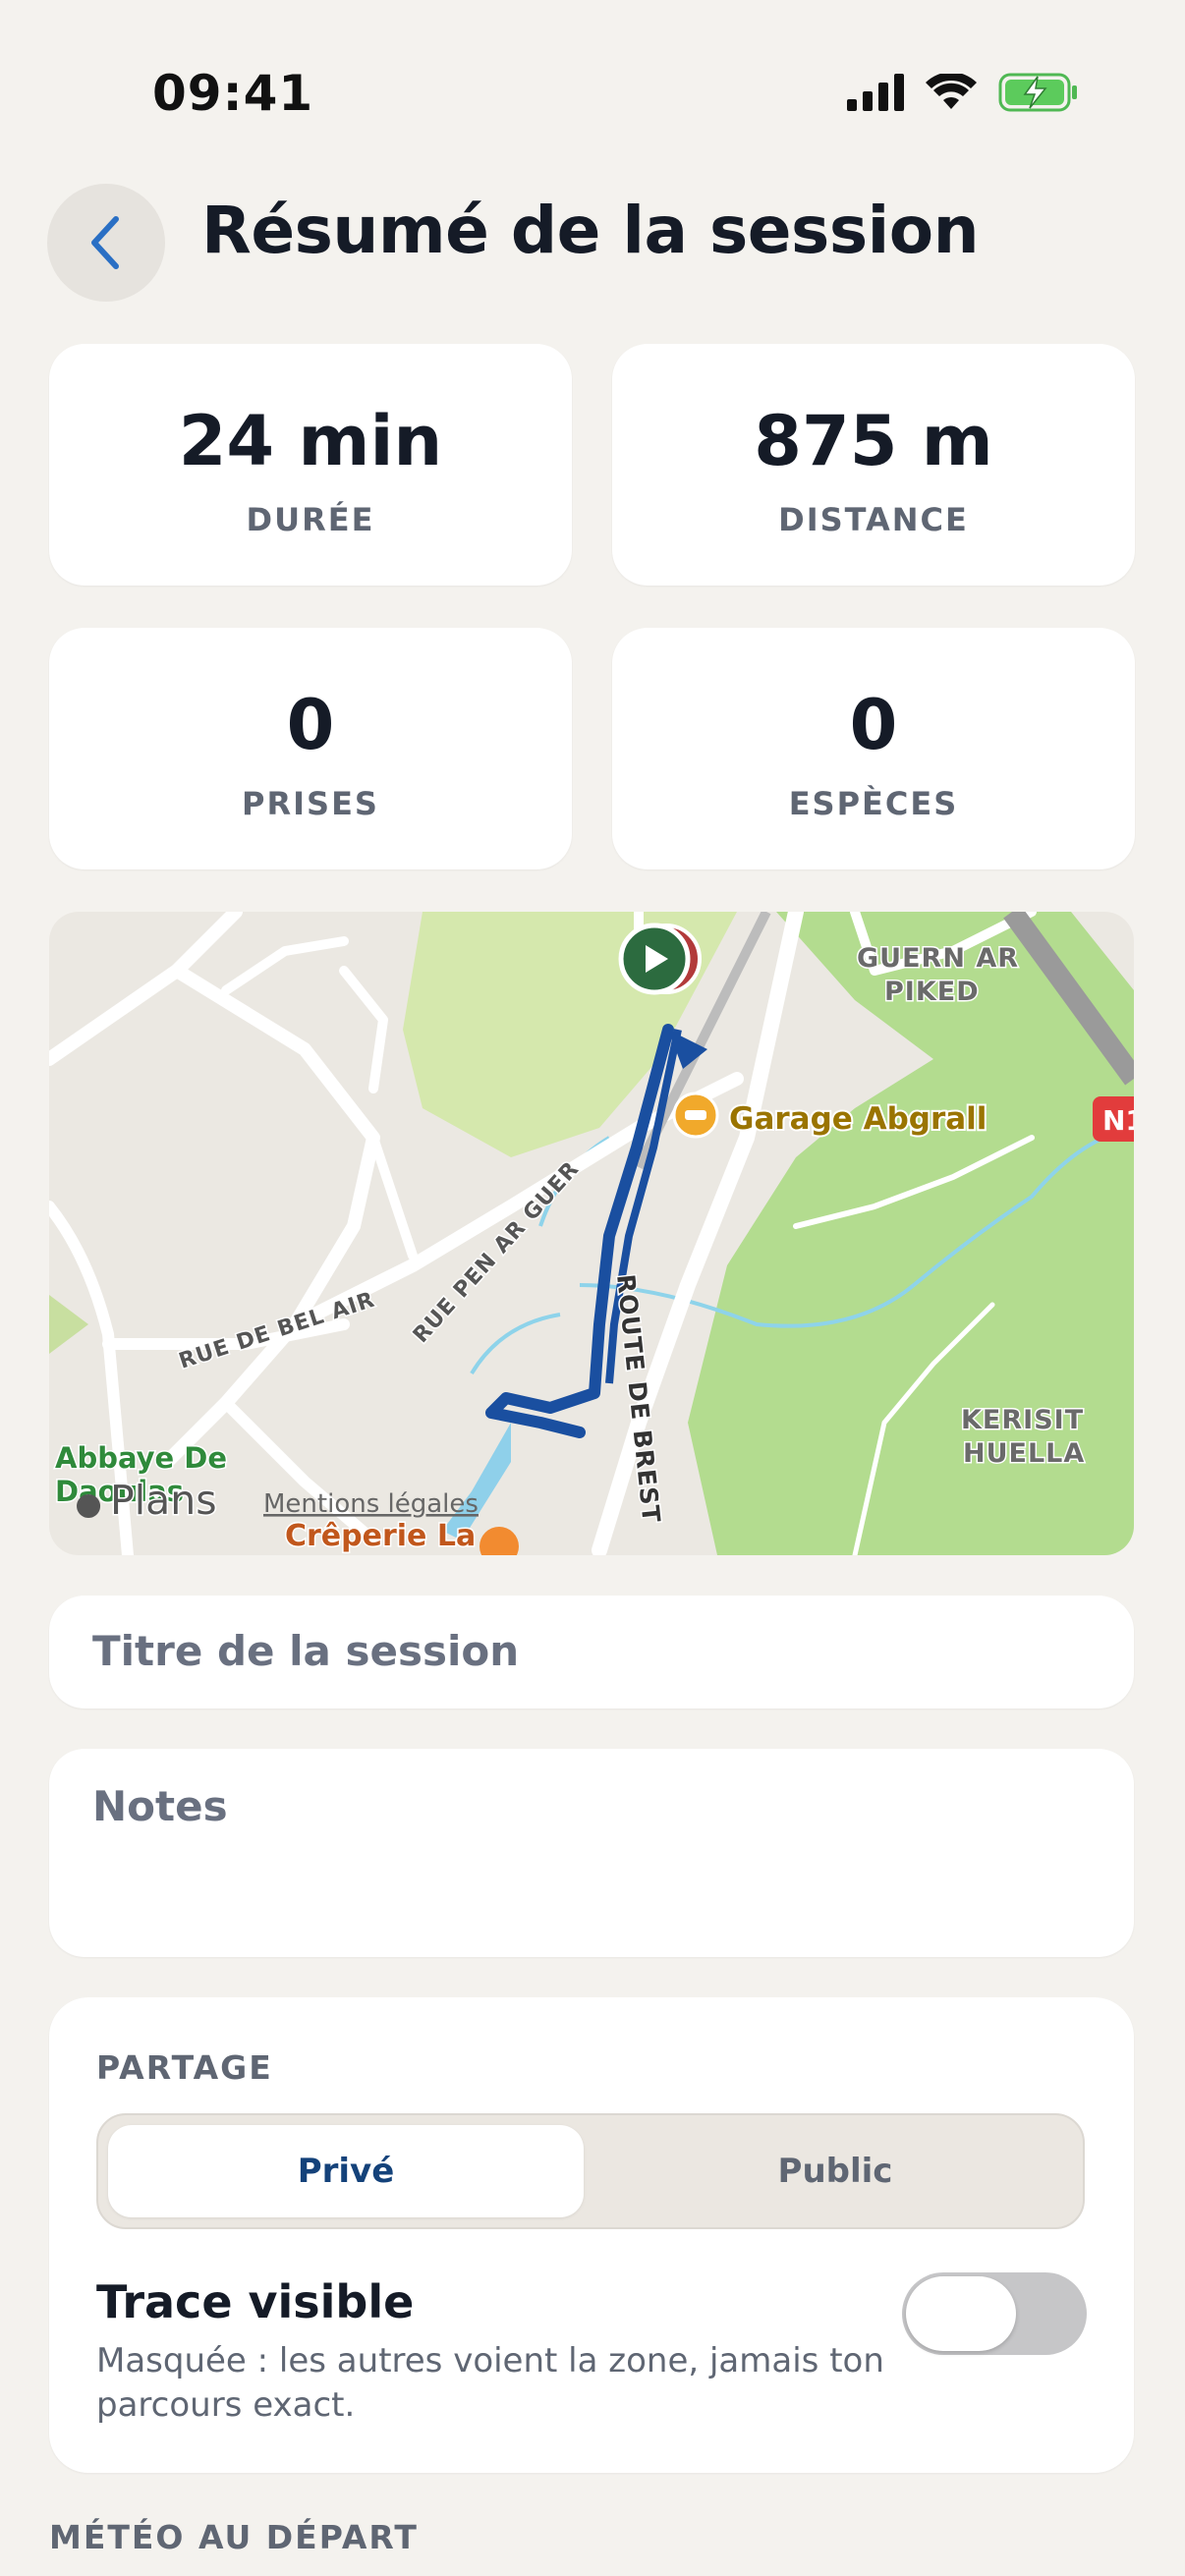 This screenshot has height=2576, width=1185. What do you see at coordinates (1024, 1453) in the screenshot?
I see `map-label-huella: HUELLA` at bounding box center [1024, 1453].